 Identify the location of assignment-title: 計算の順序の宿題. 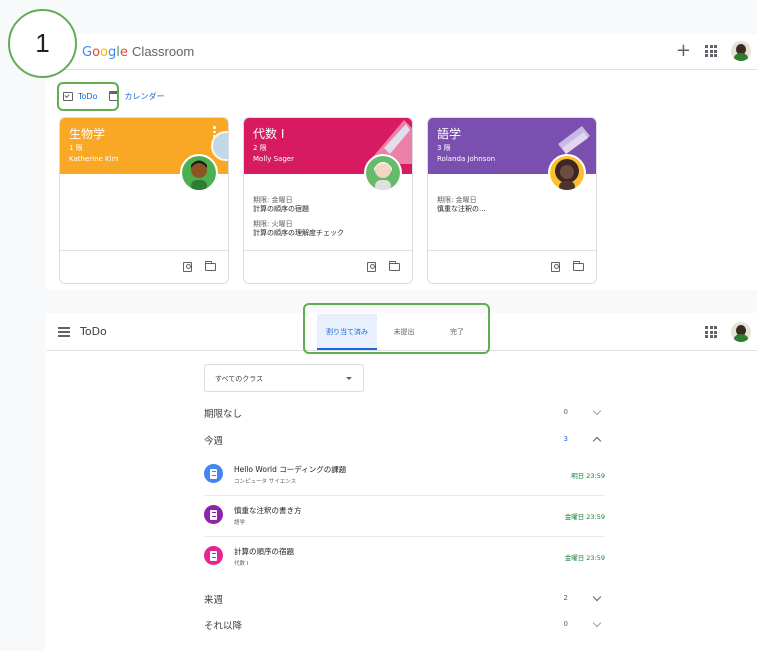
(264, 551).